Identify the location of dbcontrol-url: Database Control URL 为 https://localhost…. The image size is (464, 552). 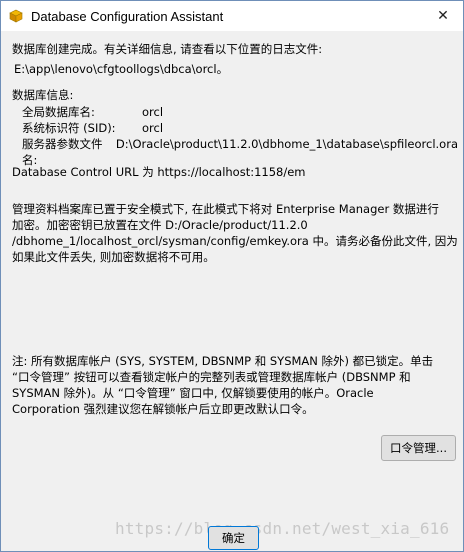
(159, 172).